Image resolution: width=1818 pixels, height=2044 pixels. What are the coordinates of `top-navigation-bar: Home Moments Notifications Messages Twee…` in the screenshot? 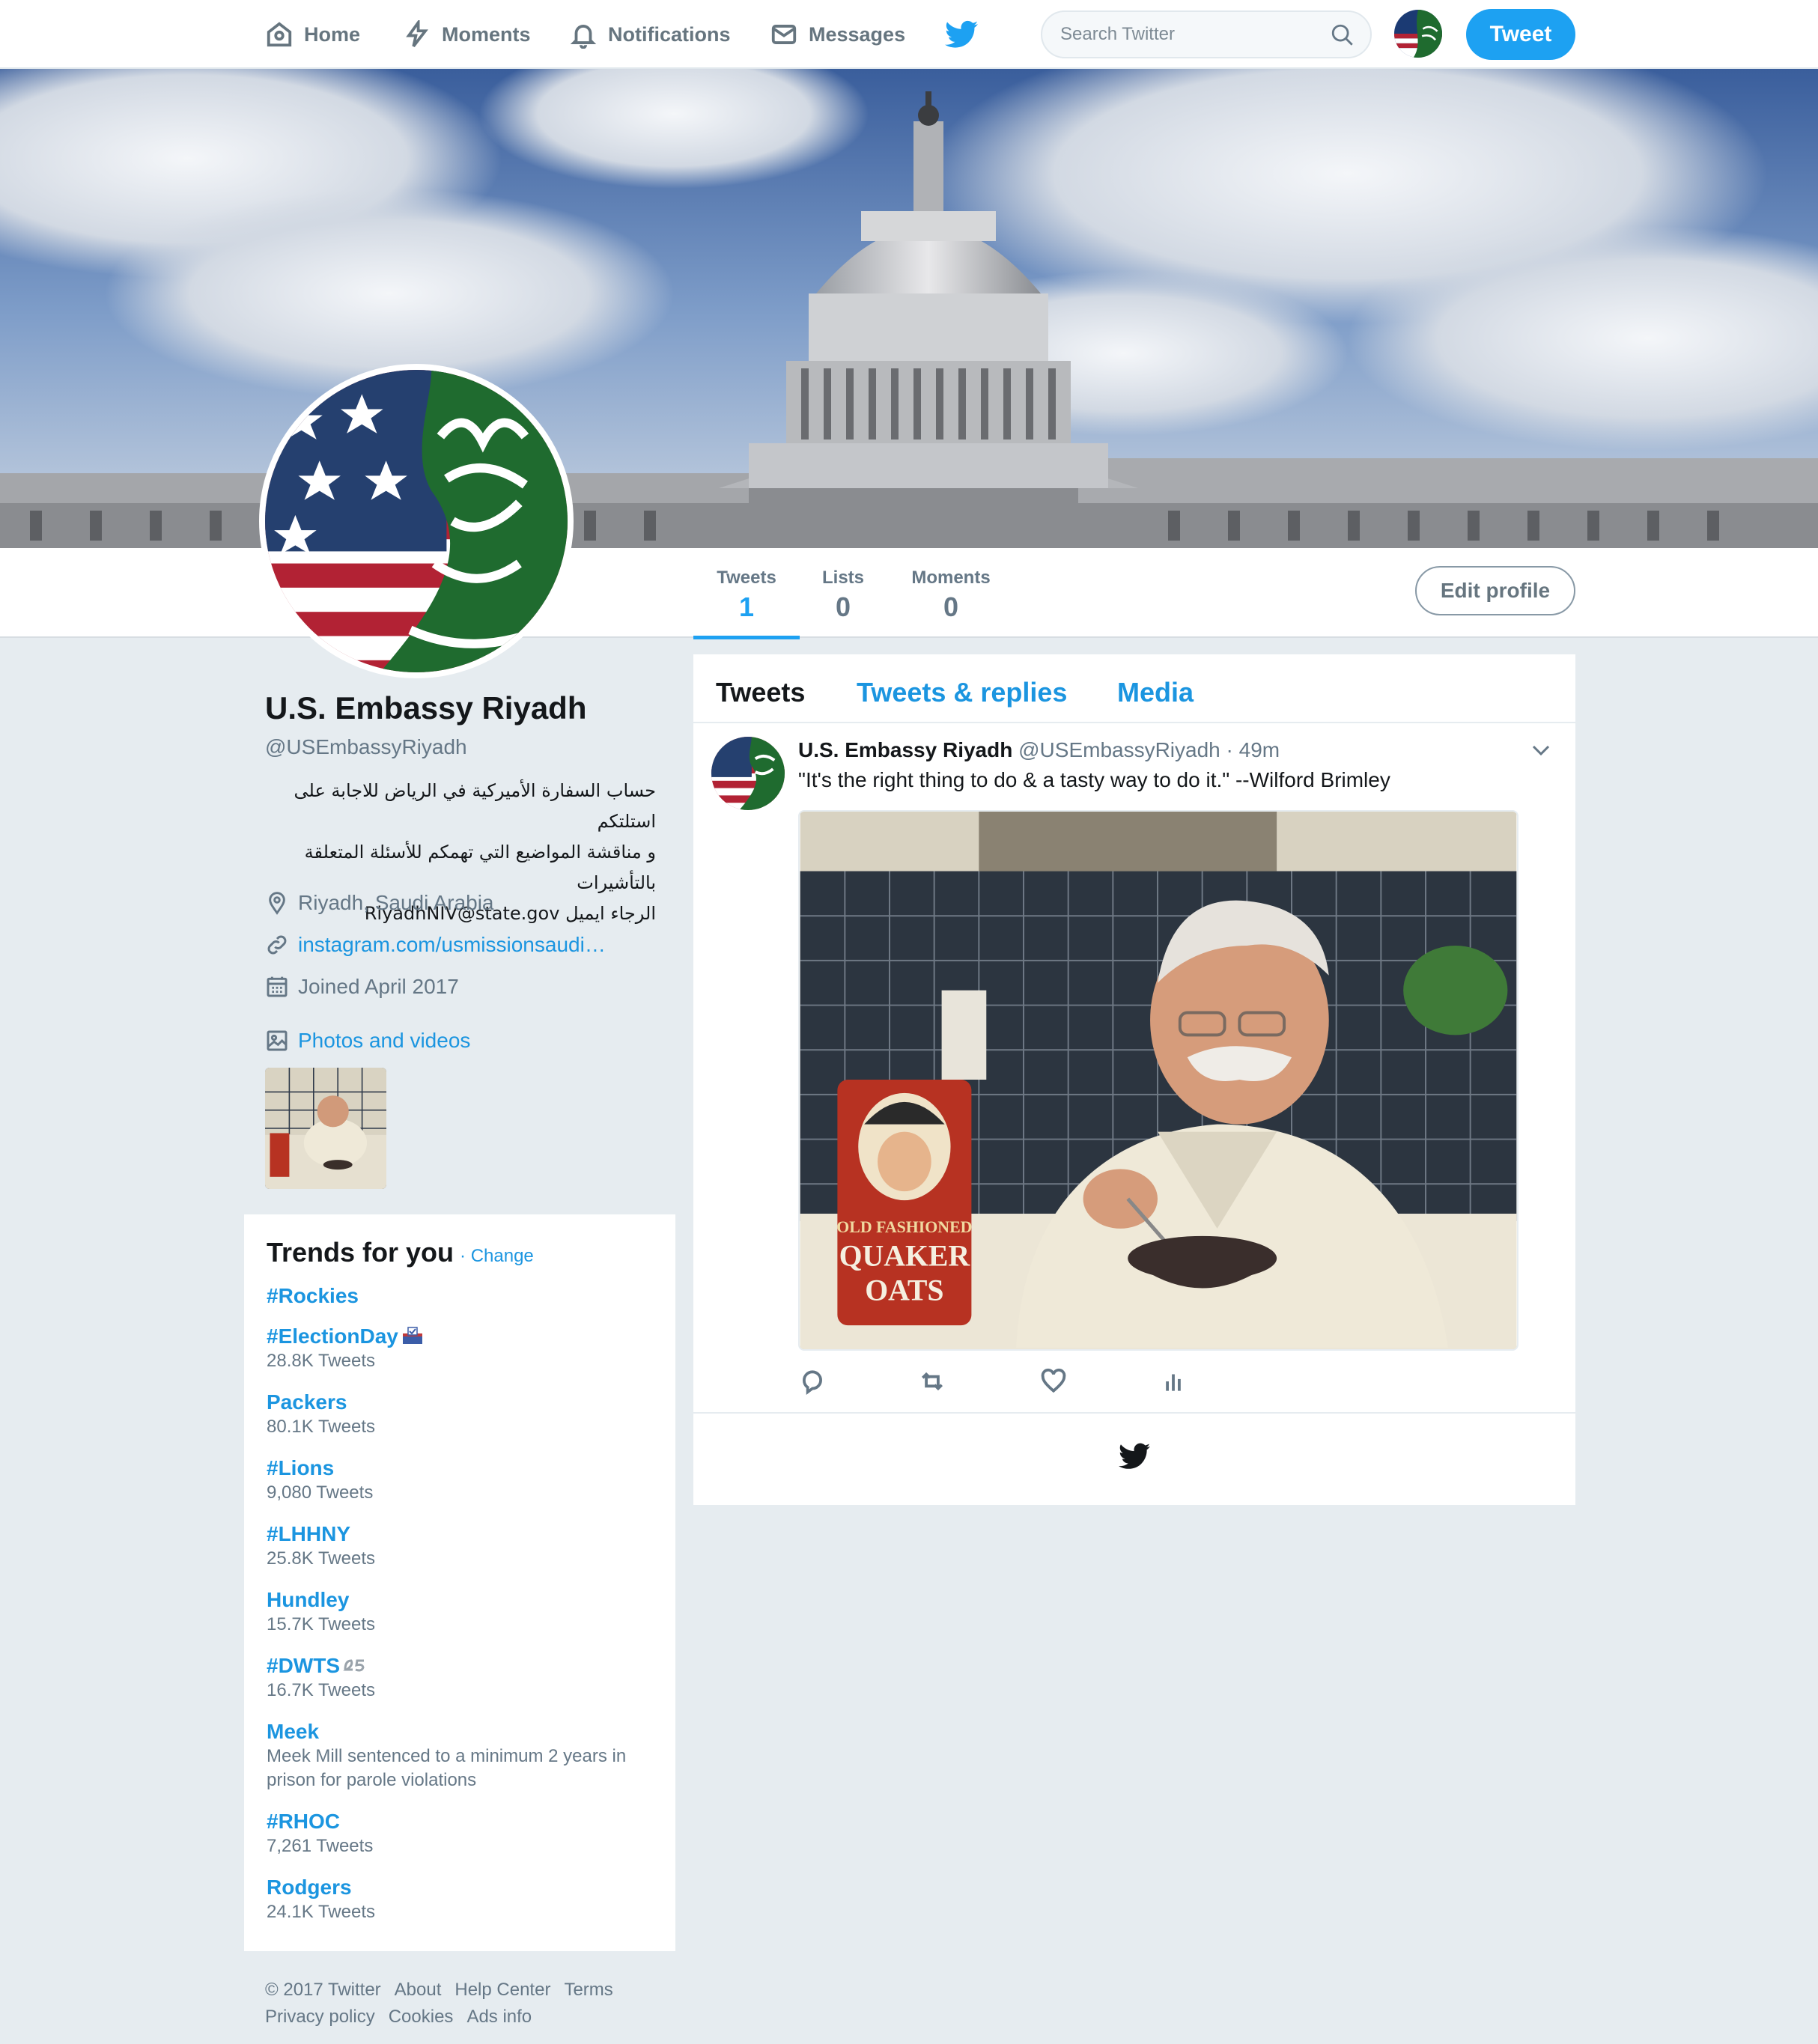 It's located at (909, 34).